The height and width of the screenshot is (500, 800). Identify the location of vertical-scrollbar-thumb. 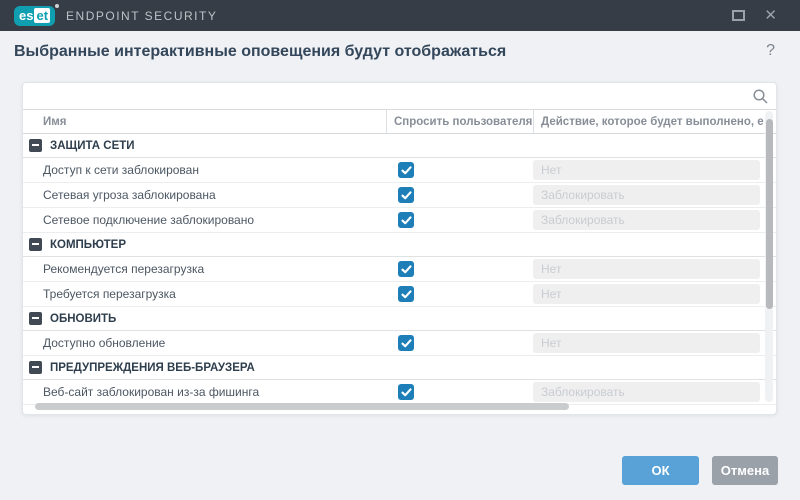
(769, 214).